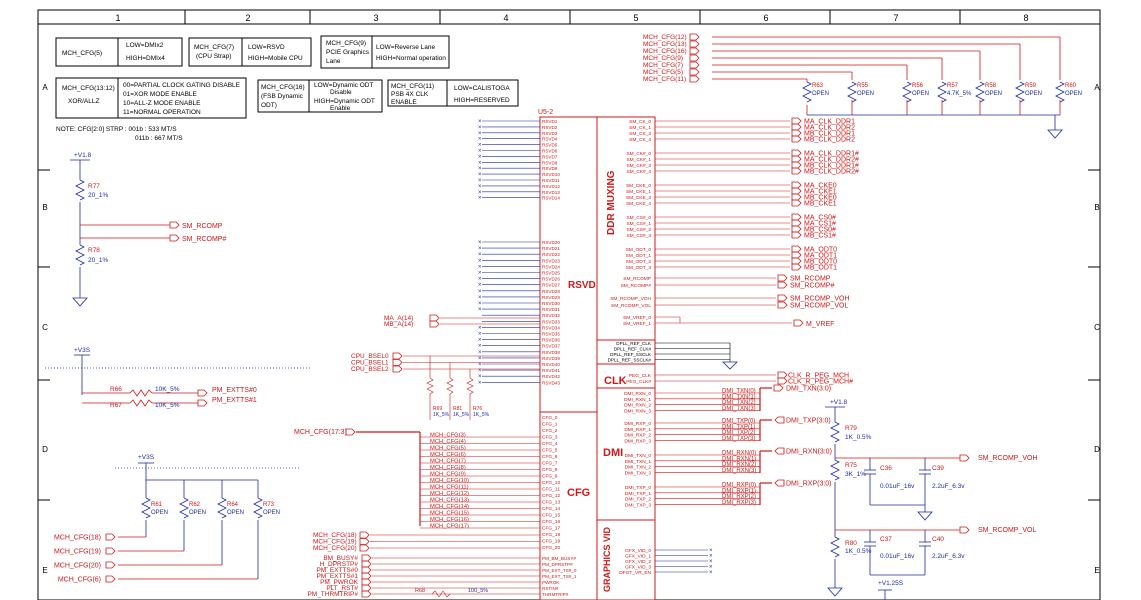 The height and width of the screenshot is (600, 1141). What do you see at coordinates (638, 186) in the screenshot?
I see `ddr-pin-2-0: SM_CKE_0` at bounding box center [638, 186].